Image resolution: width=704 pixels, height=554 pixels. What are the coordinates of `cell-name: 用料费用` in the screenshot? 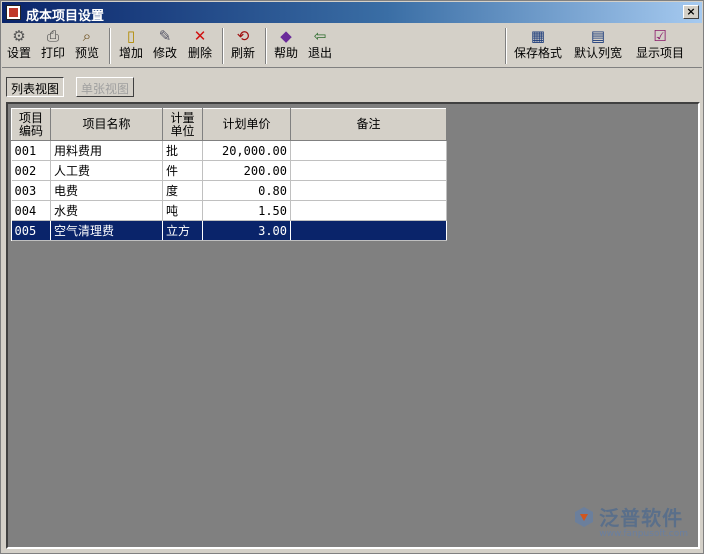 It's located at (106, 150).